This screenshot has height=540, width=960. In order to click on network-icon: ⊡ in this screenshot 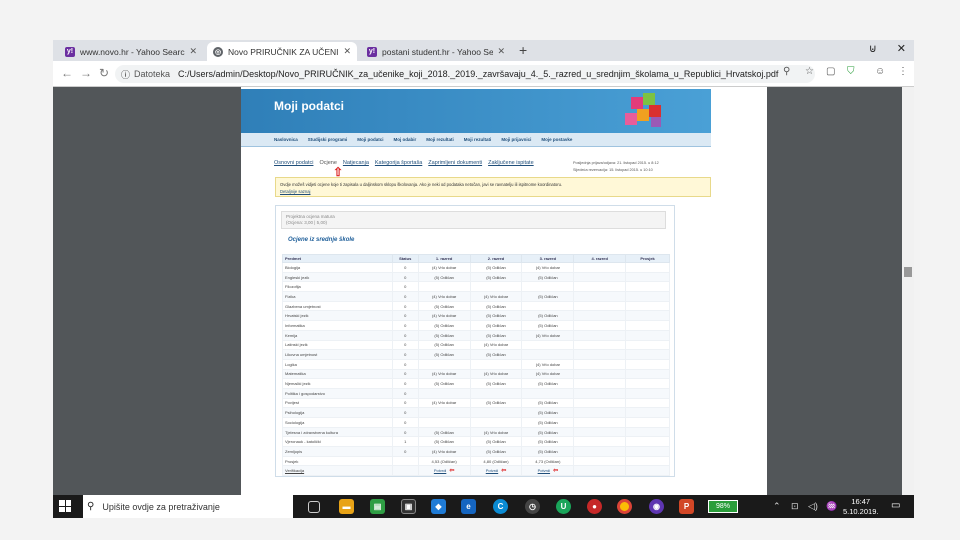, I will do `click(795, 506)`.